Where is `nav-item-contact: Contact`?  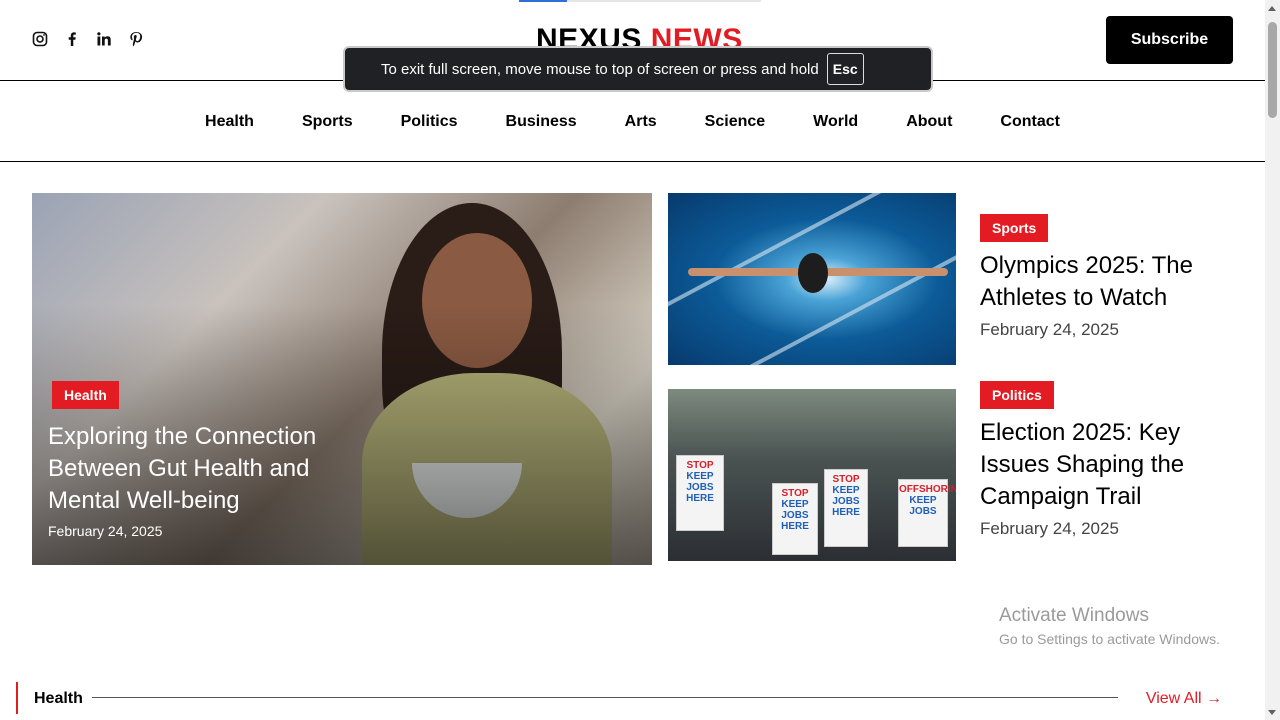
nav-item-contact: Contact is located at coordinates (1030, 122).